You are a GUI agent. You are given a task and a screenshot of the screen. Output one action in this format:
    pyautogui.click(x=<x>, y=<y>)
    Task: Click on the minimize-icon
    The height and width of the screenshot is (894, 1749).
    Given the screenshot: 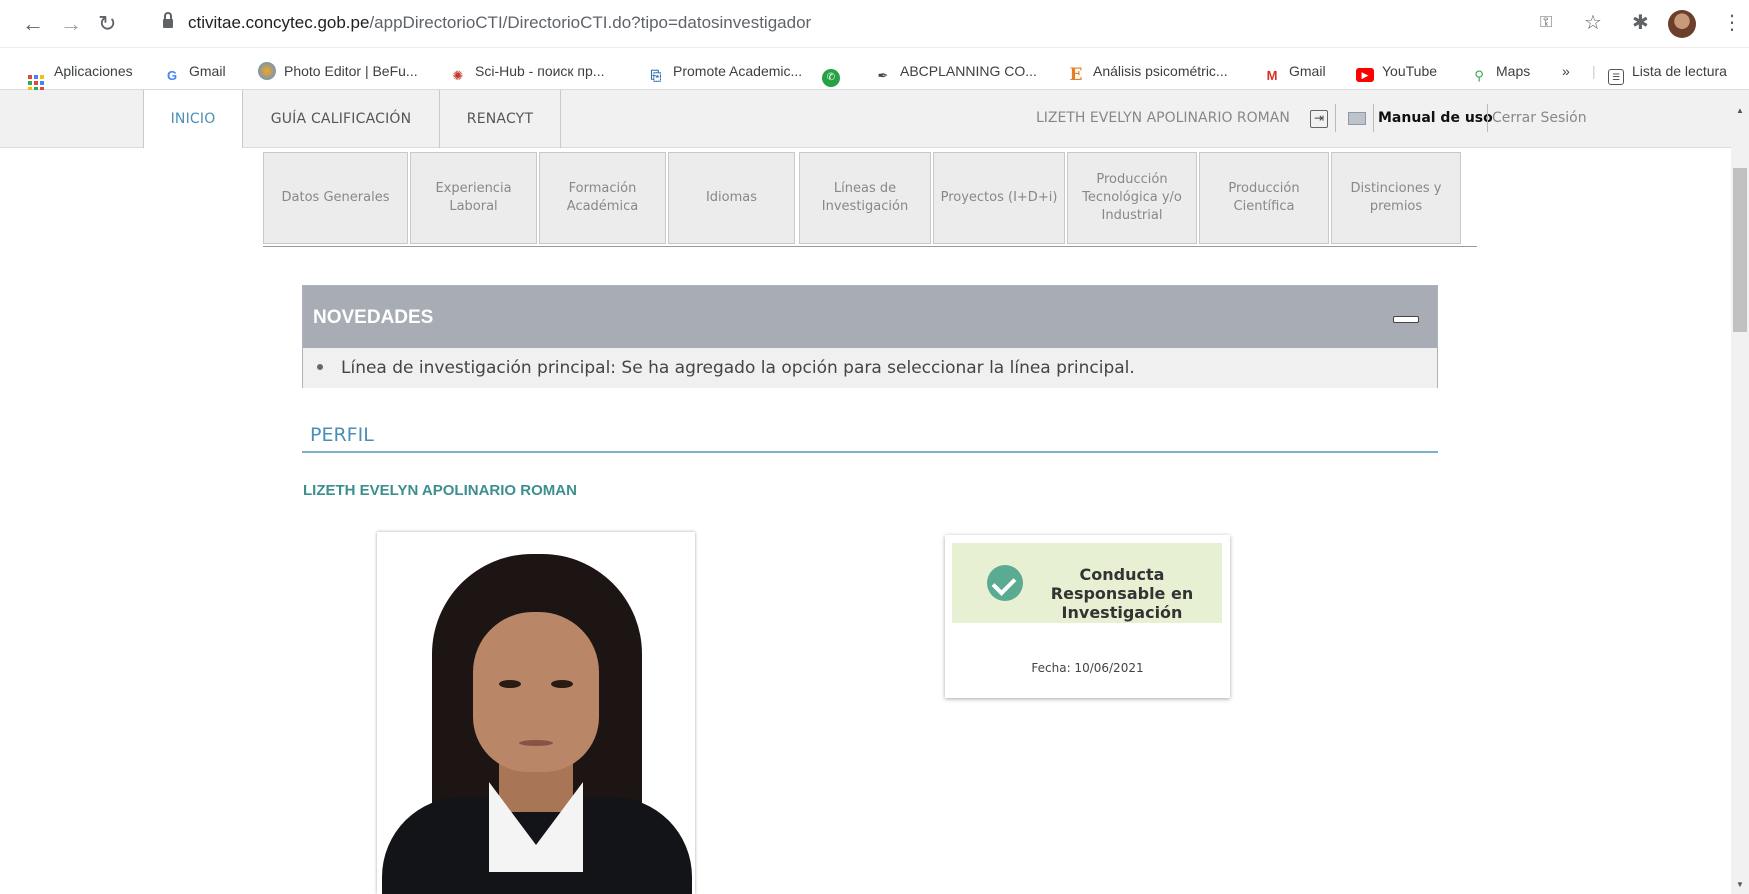 What is the action you would take?
    pyautogui.click(x=1406, y=319)
    